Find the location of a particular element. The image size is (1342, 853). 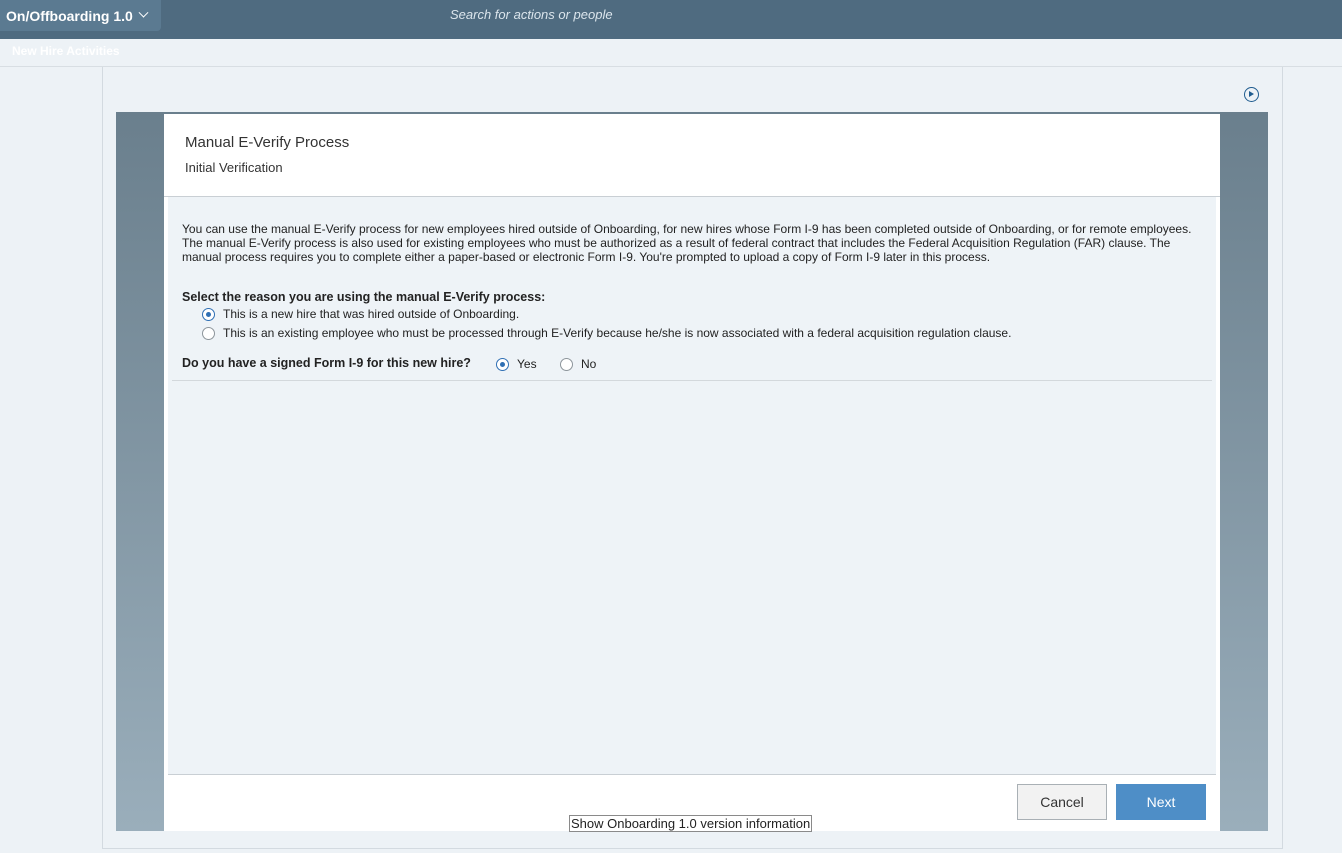

chevron-down-icon is located at coordinates (143, 12).